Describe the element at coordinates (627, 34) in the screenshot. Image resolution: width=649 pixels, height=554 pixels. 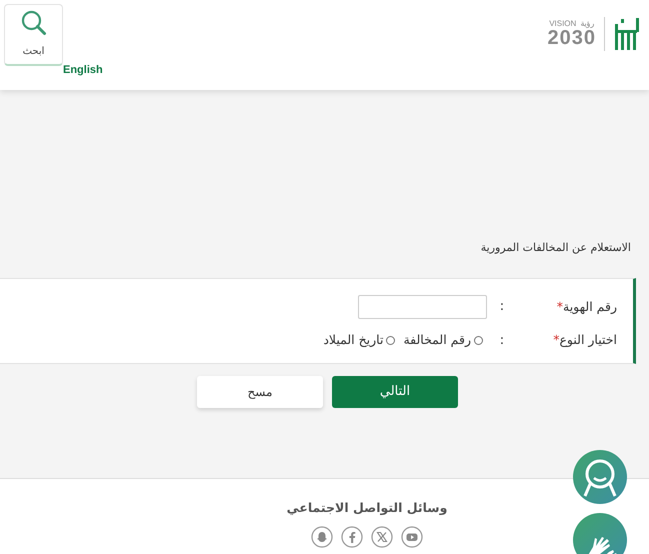
I see `absher-logo-icon` at that location.